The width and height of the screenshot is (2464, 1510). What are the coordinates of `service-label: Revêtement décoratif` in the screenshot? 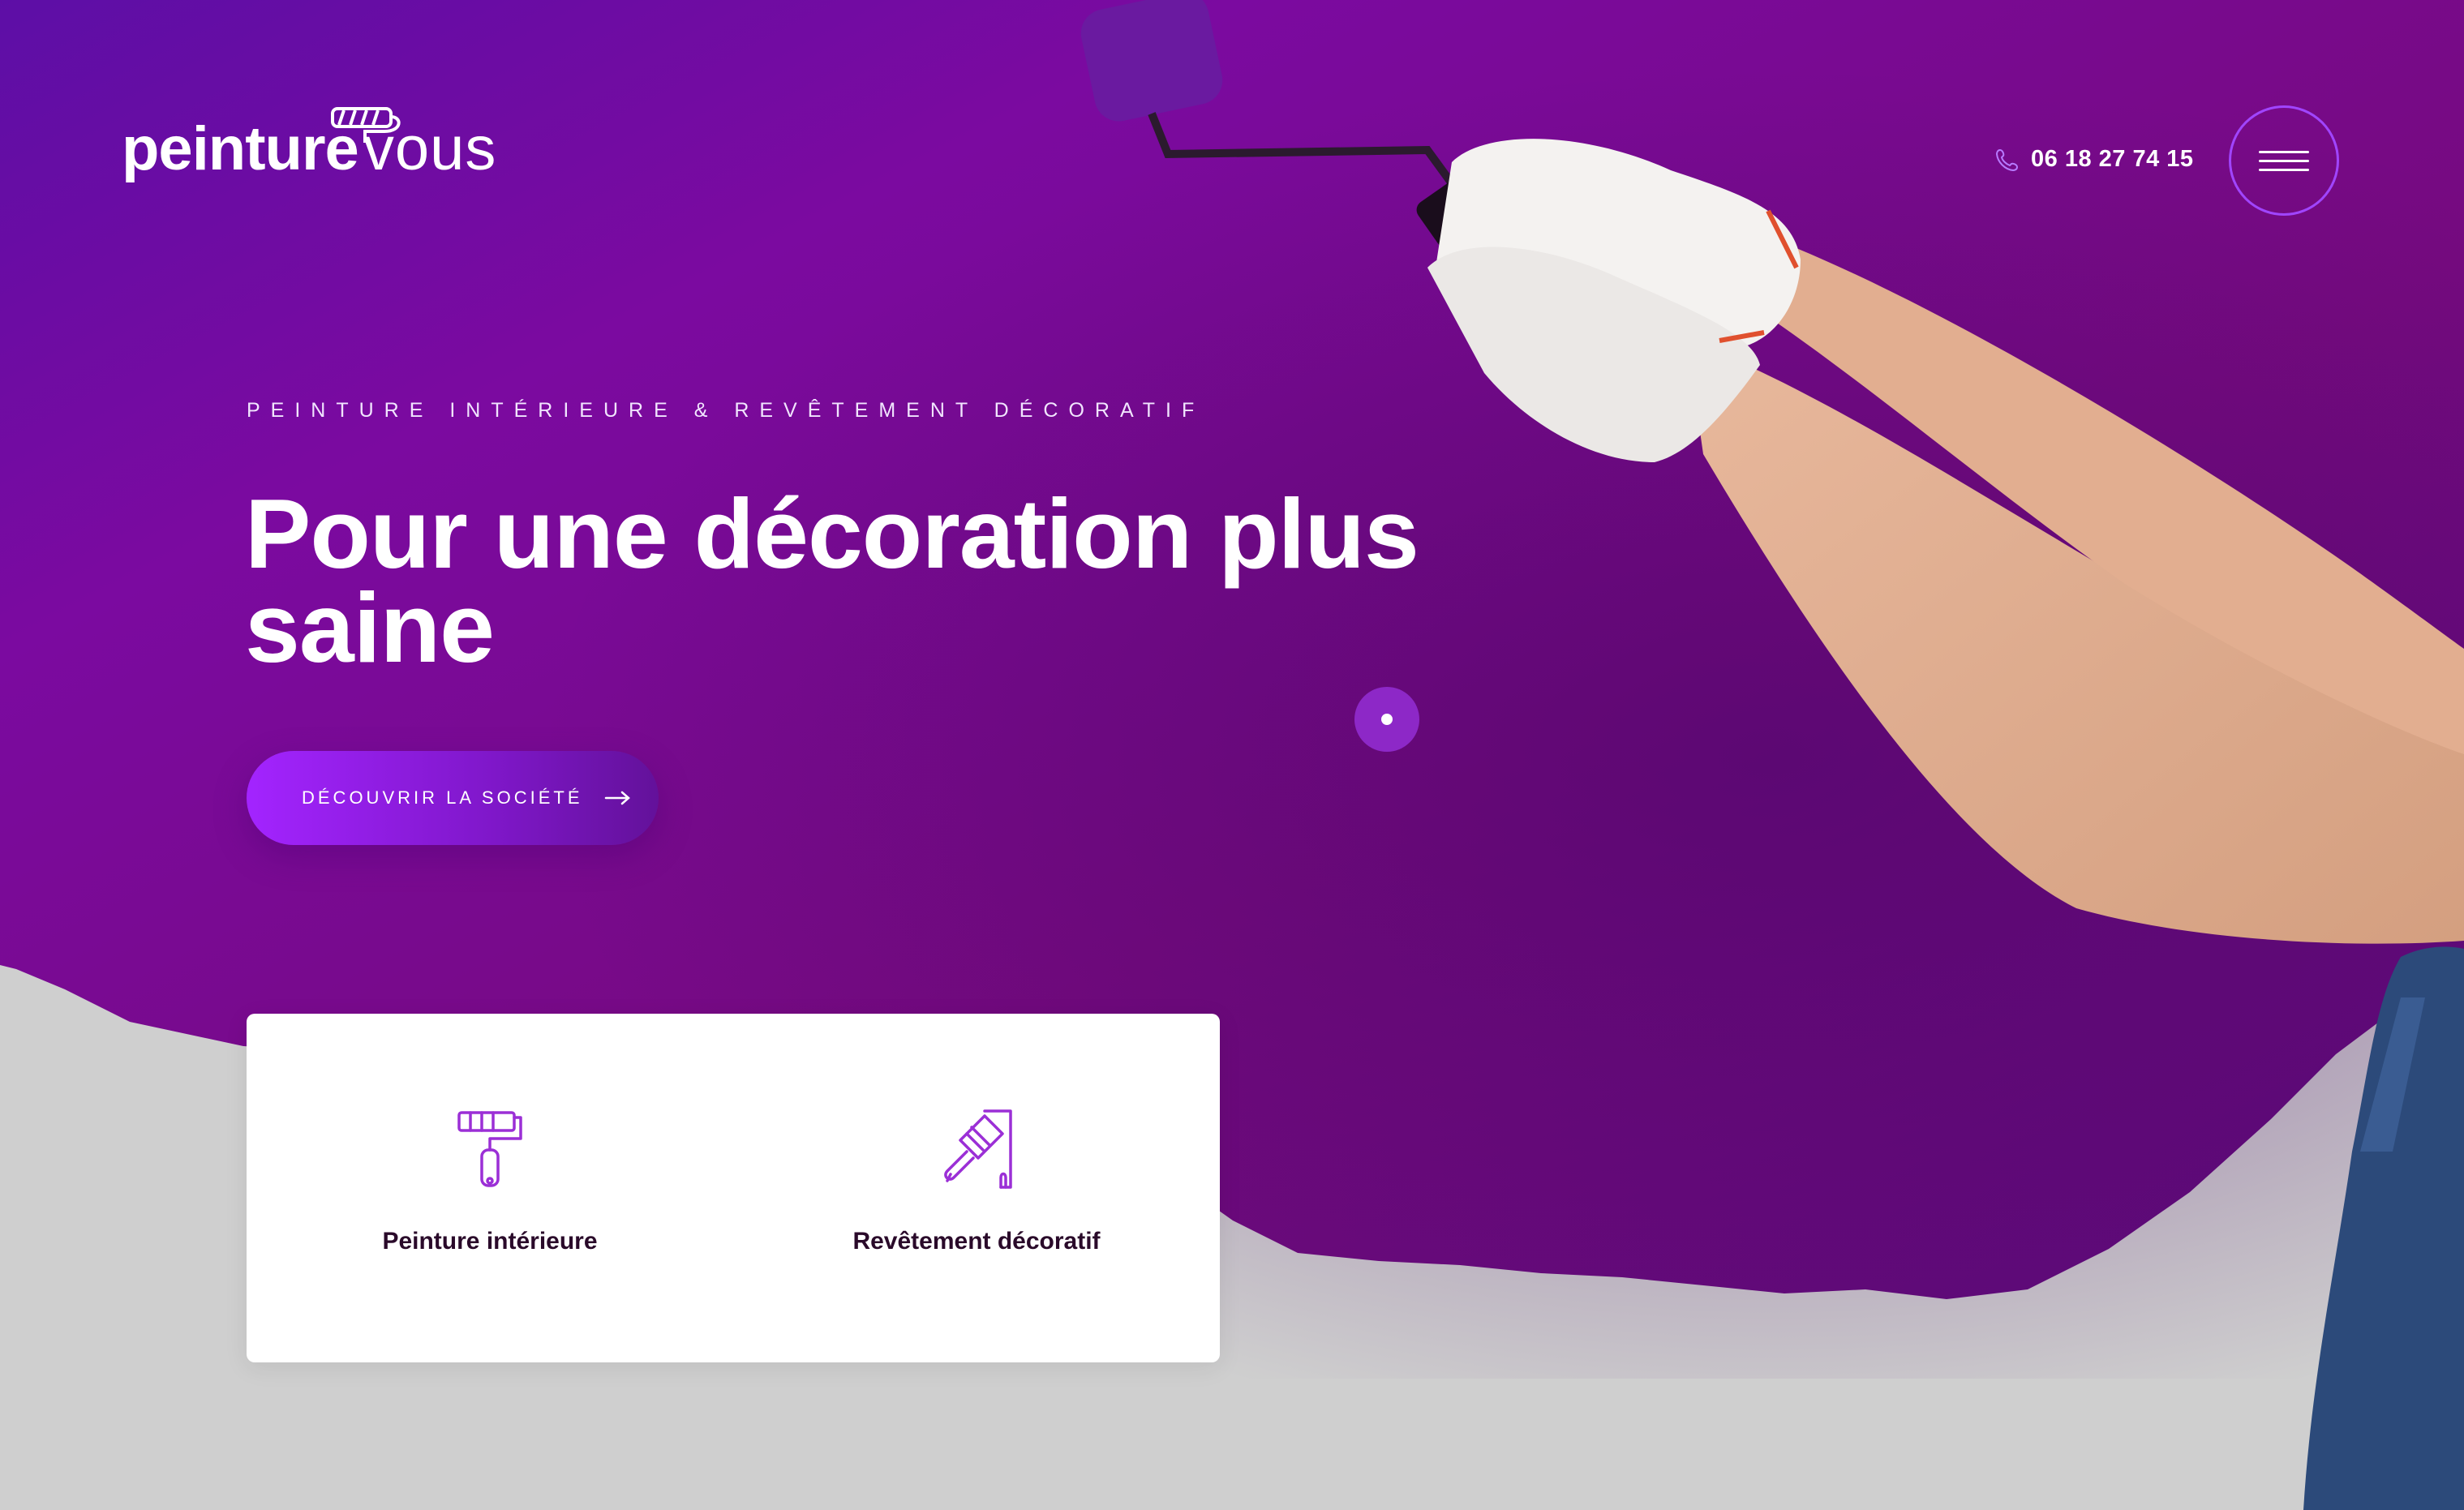 It's located at (976, 1241).